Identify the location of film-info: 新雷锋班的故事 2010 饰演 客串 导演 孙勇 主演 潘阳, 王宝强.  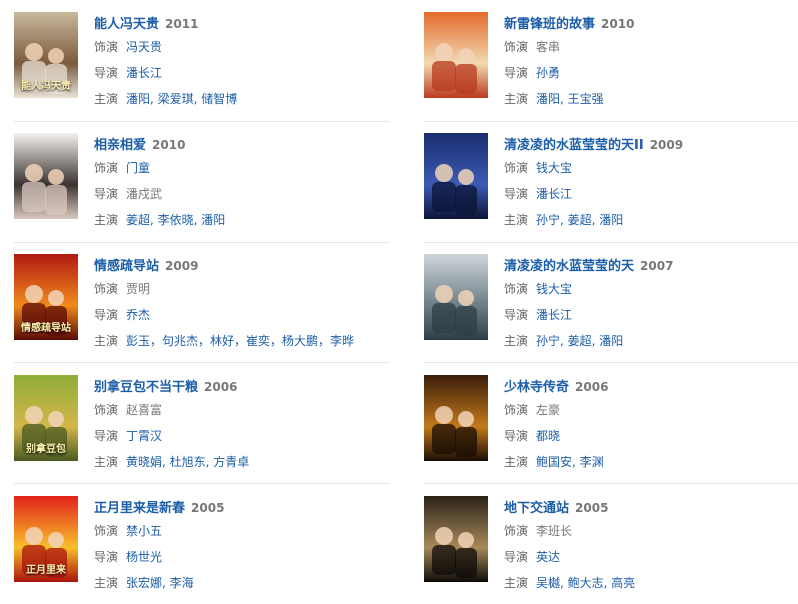
(651, 61).